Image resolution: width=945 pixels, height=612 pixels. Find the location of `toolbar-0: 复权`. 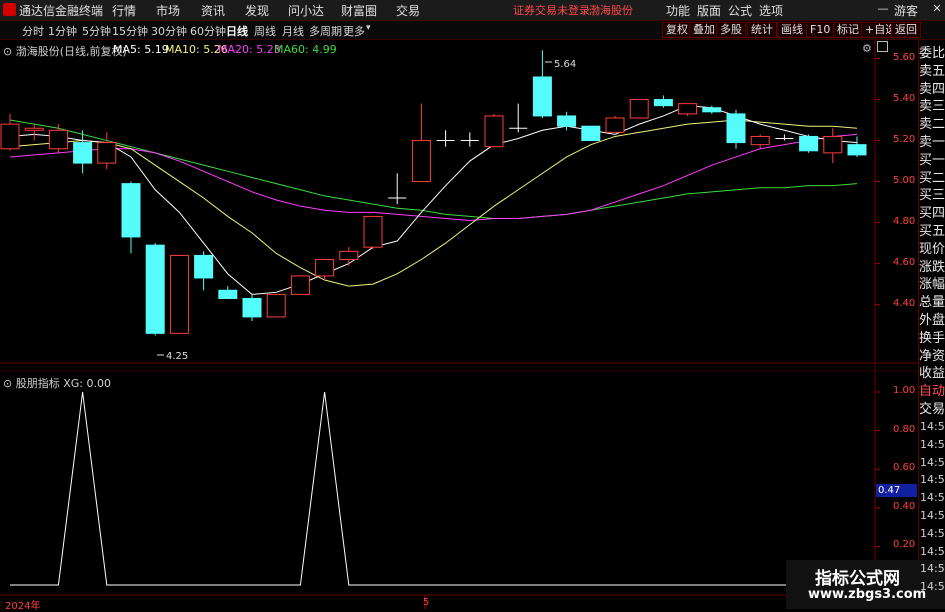

toolbar-0: 复权 is located at coordinates (677, 30).